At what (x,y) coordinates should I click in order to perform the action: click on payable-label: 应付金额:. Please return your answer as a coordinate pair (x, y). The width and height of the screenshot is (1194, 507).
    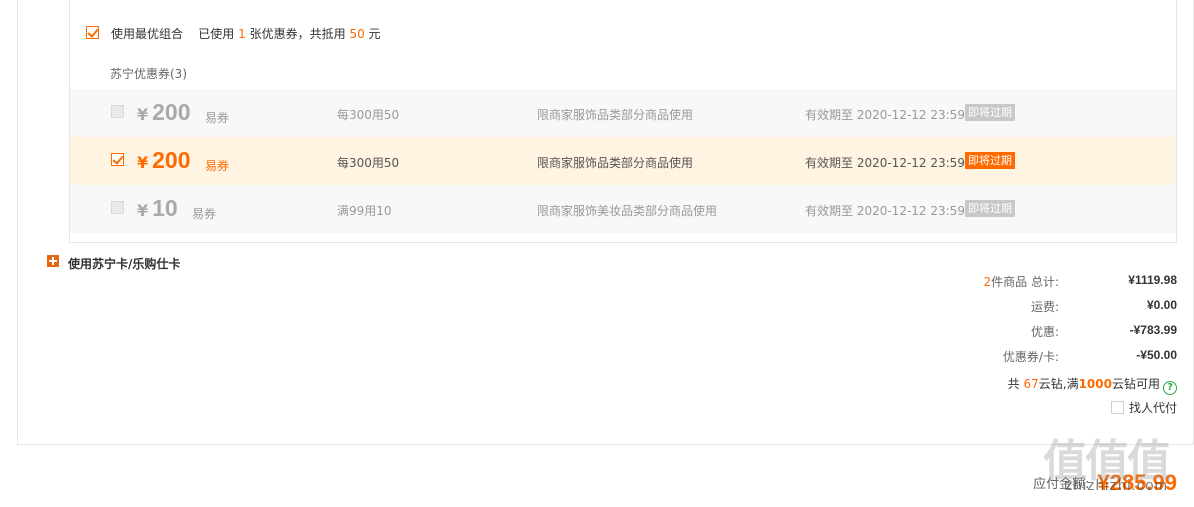
    Looking at the image, I should click on (1061, 484).